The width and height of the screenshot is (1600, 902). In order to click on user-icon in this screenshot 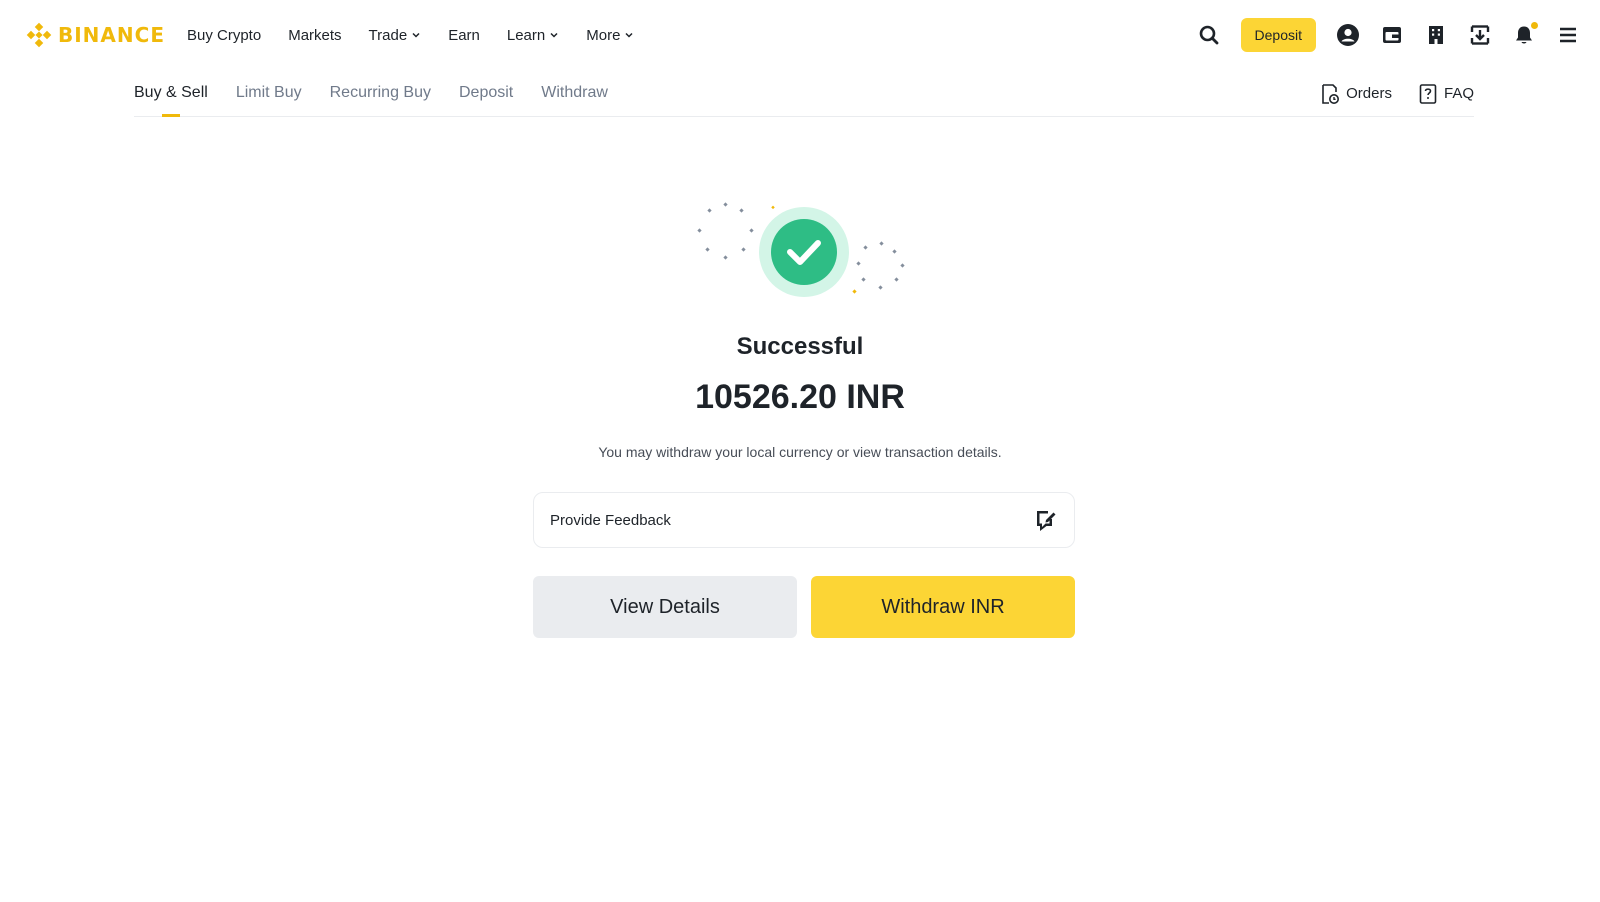, I will do `click(1348, 35)`.